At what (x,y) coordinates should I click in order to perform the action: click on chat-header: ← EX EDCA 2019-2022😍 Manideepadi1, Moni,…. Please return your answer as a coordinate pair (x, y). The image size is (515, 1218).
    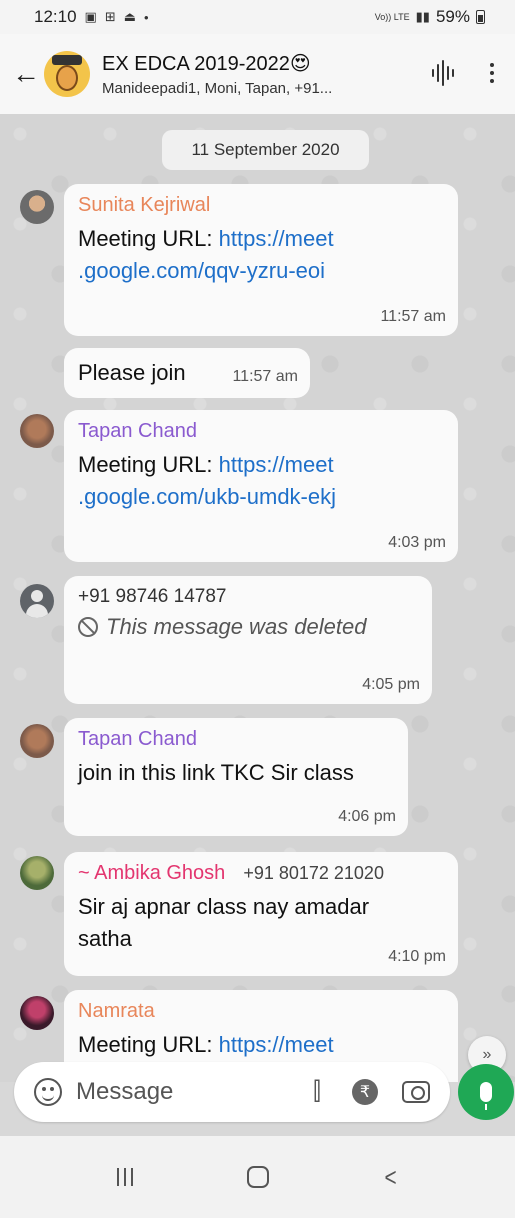
    Looking at the image, I should click on (257, 74).